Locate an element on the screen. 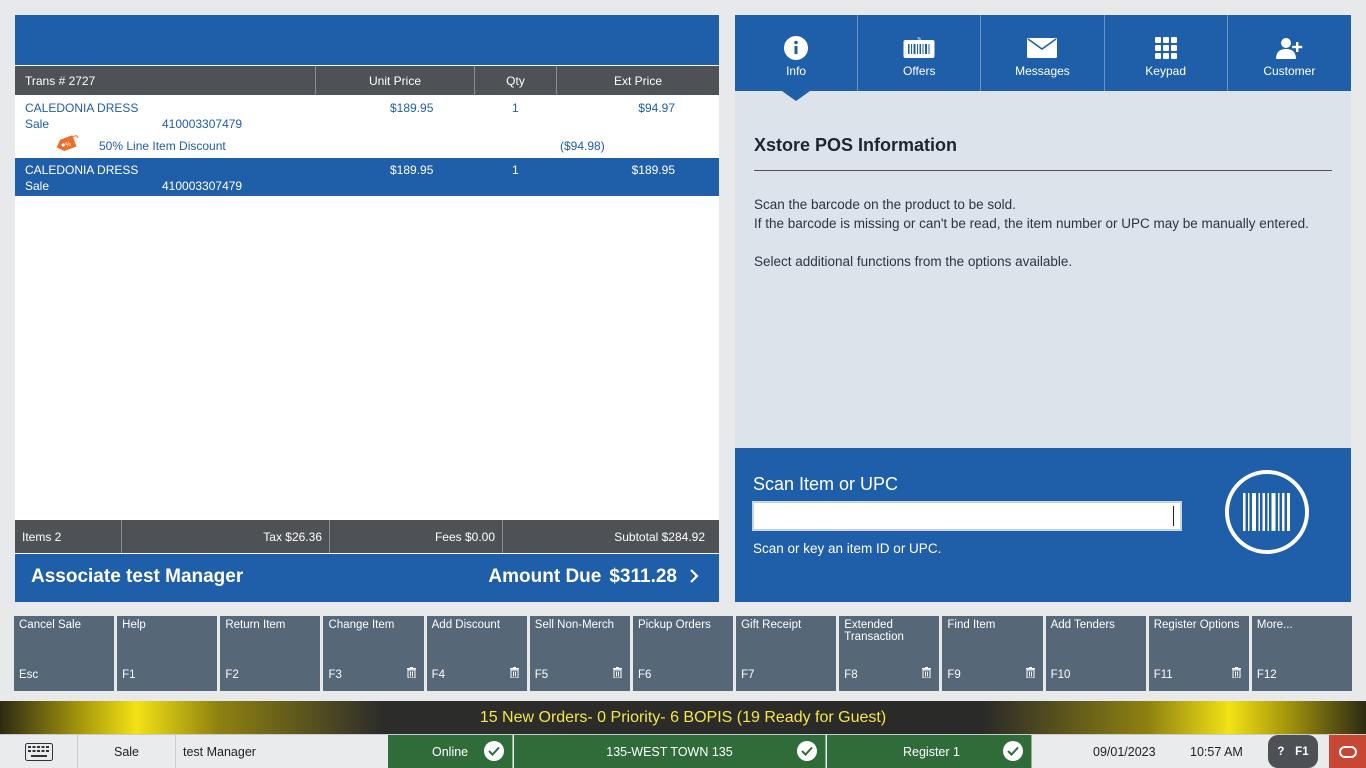 Image resolution: width=1366 pixels, height=768 pixels. scan-label: Scan Item or UPC is located at coordinates (826, 484).